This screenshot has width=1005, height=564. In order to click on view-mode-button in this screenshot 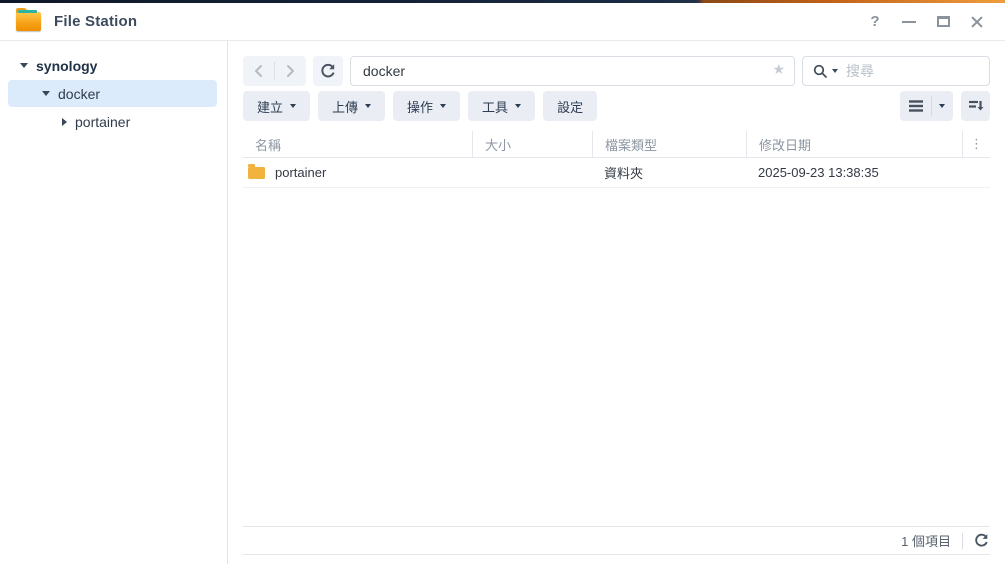, I will do `click(926, 106)`.